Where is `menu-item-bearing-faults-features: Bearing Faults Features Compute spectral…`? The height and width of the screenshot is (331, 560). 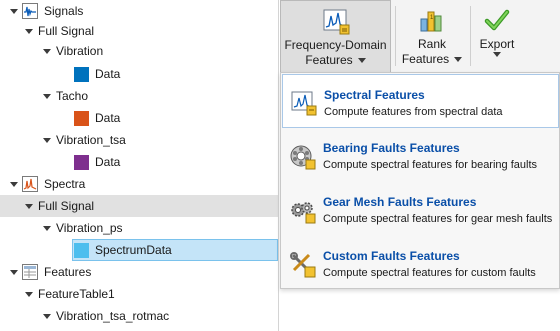 menu-item-bearing-faults-features: Bearing Faults Features Compute spectral… is located at coordinates (420, 155).